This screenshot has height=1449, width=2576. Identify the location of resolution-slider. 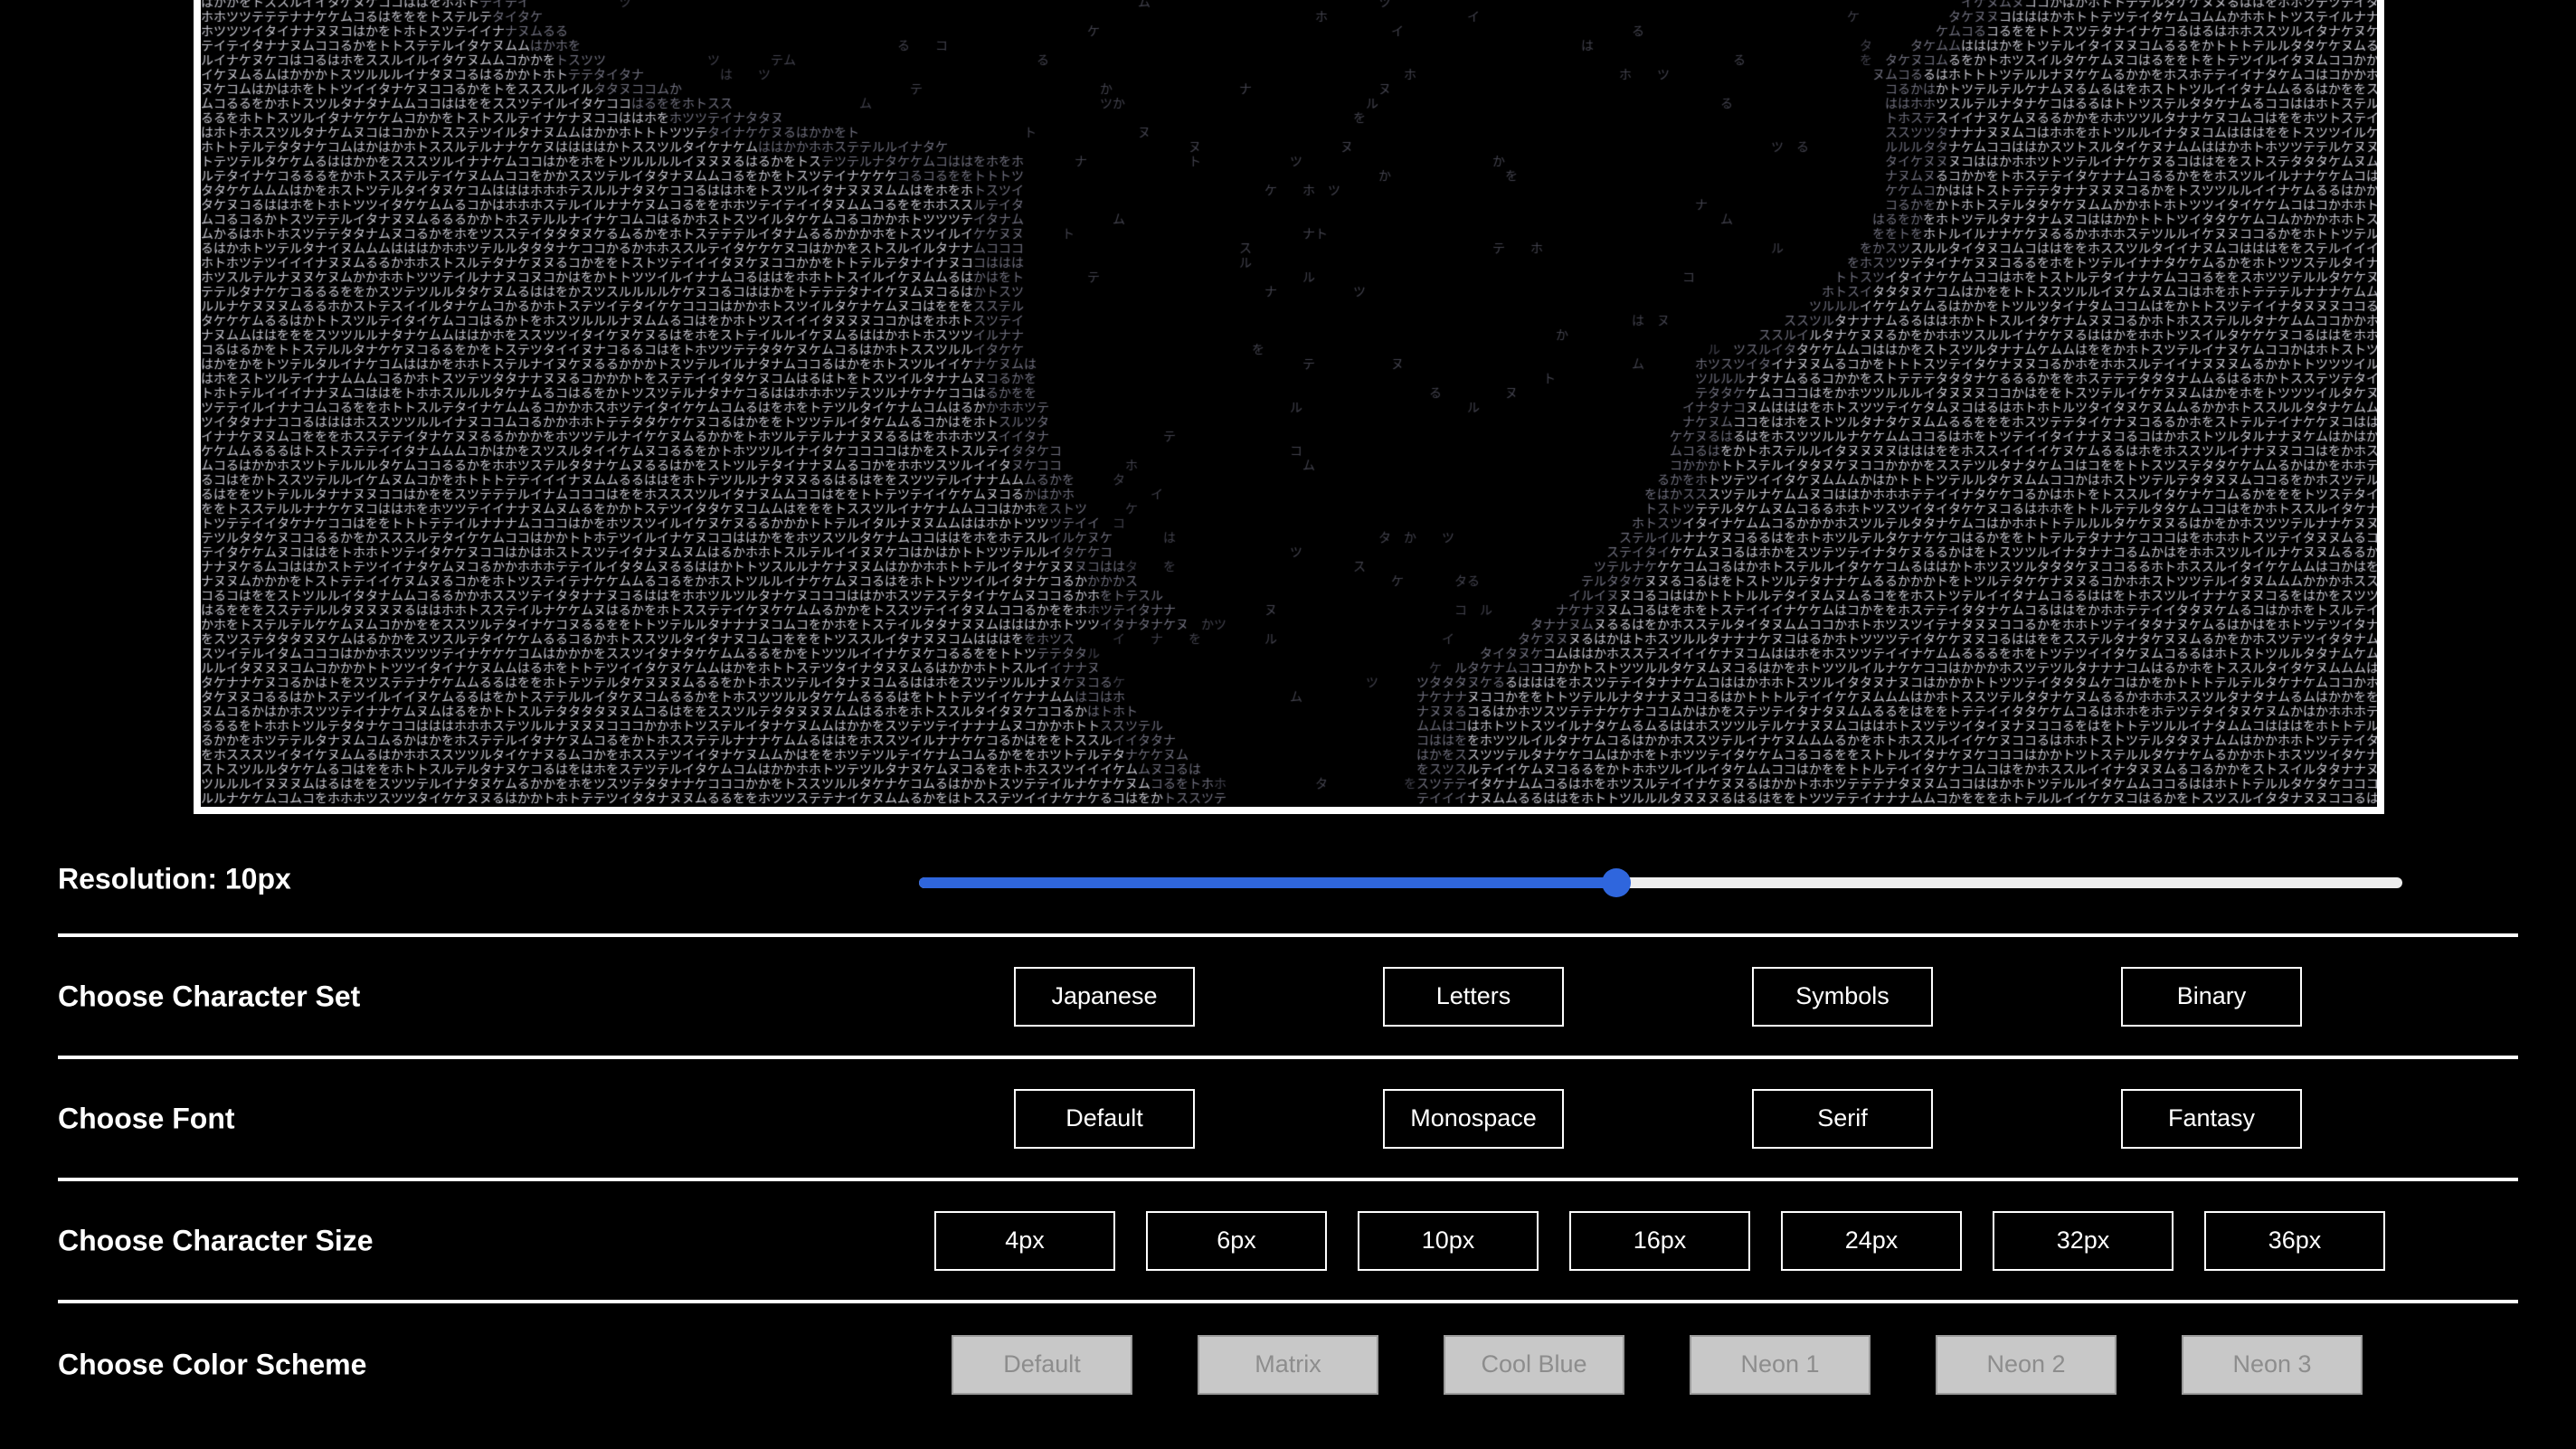
(1661, 881).